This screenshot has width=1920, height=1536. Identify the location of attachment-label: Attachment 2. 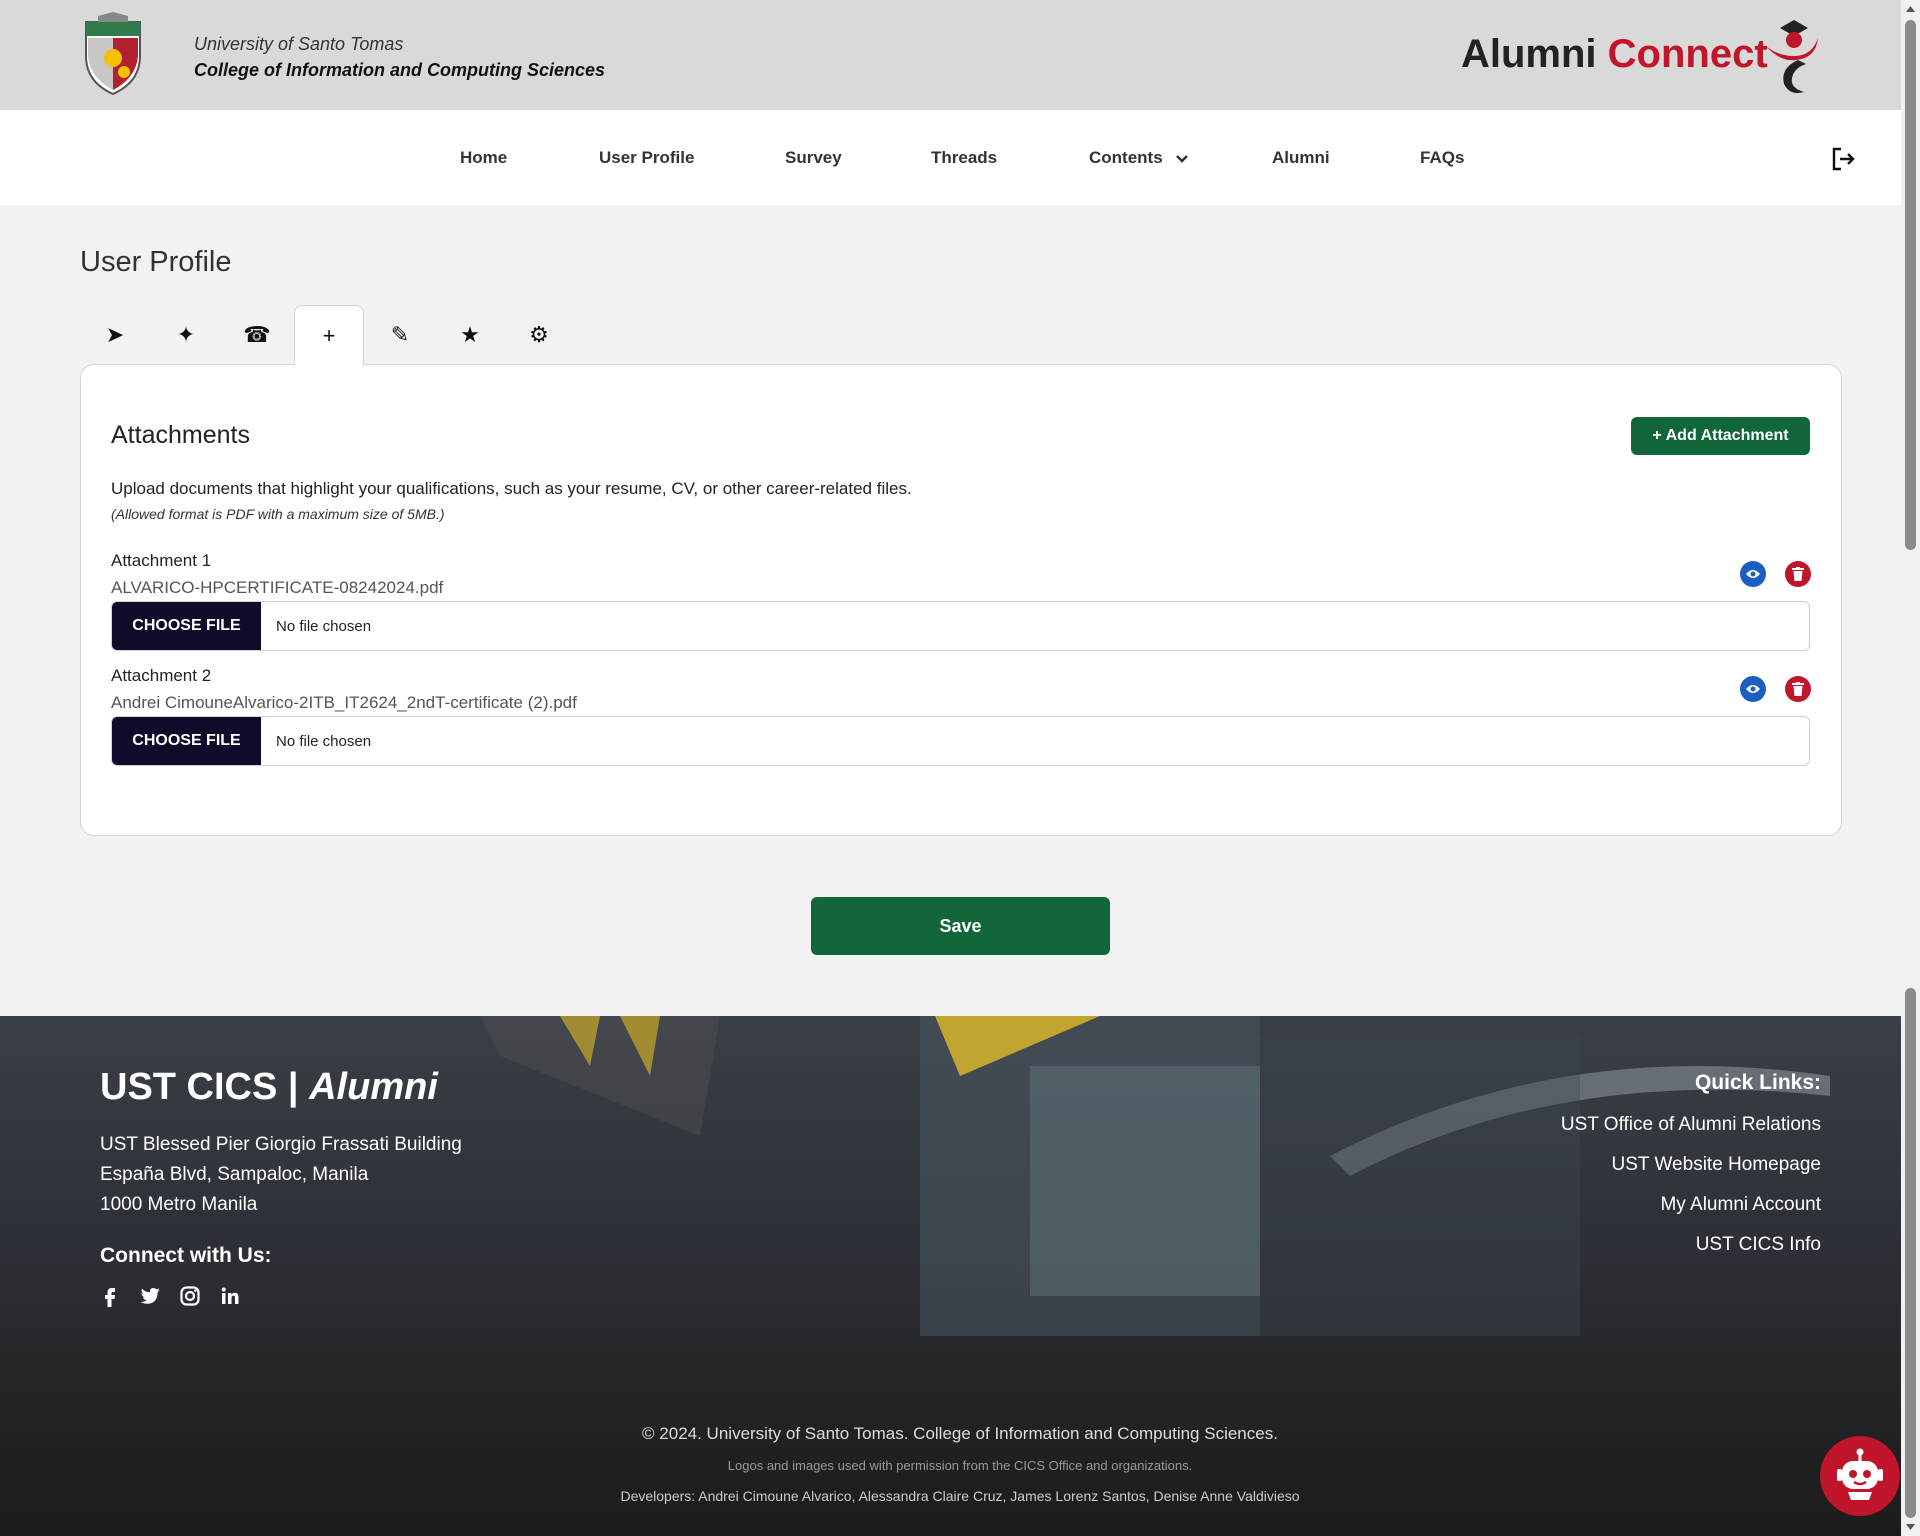
(161, 675).